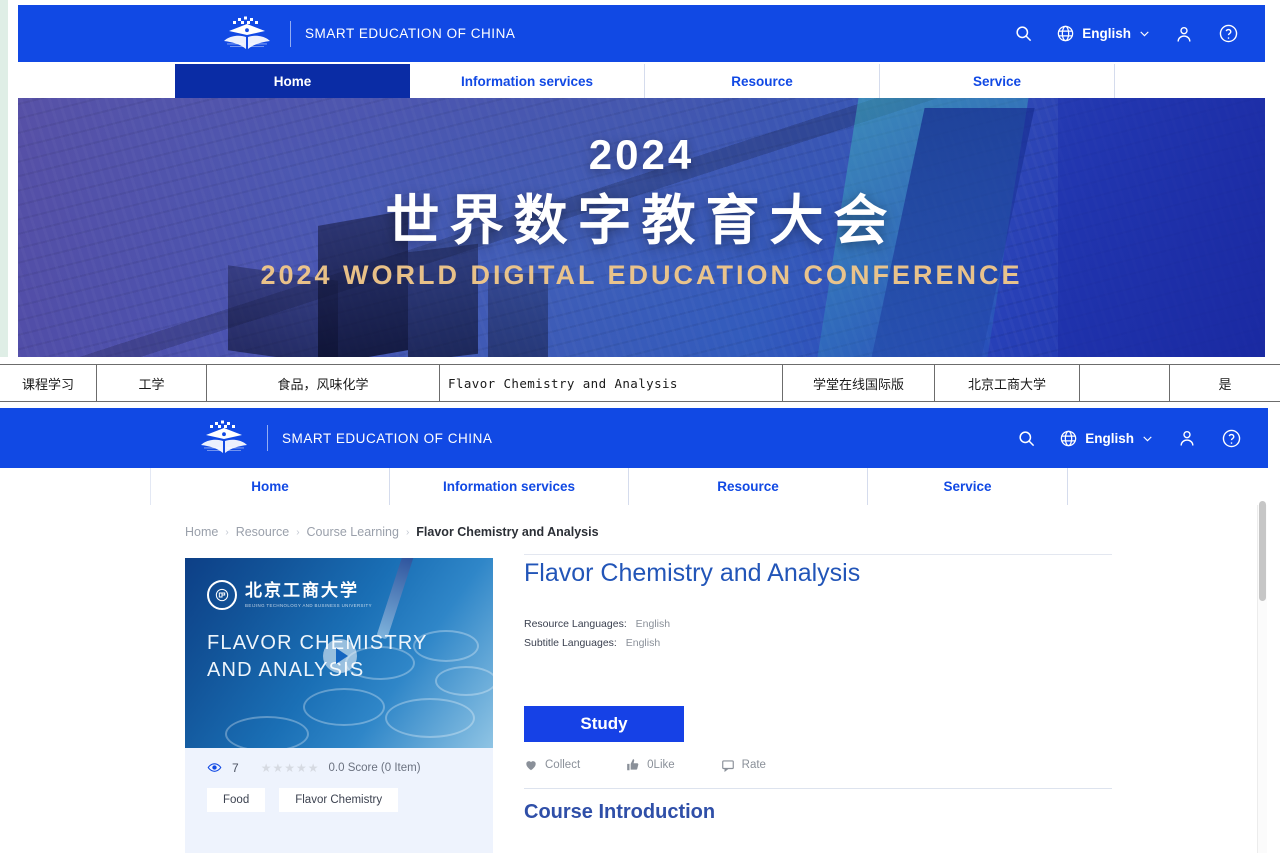 This screenshot has height=853, width=1280. I want to click on study-button: Study, so click(604, 724).